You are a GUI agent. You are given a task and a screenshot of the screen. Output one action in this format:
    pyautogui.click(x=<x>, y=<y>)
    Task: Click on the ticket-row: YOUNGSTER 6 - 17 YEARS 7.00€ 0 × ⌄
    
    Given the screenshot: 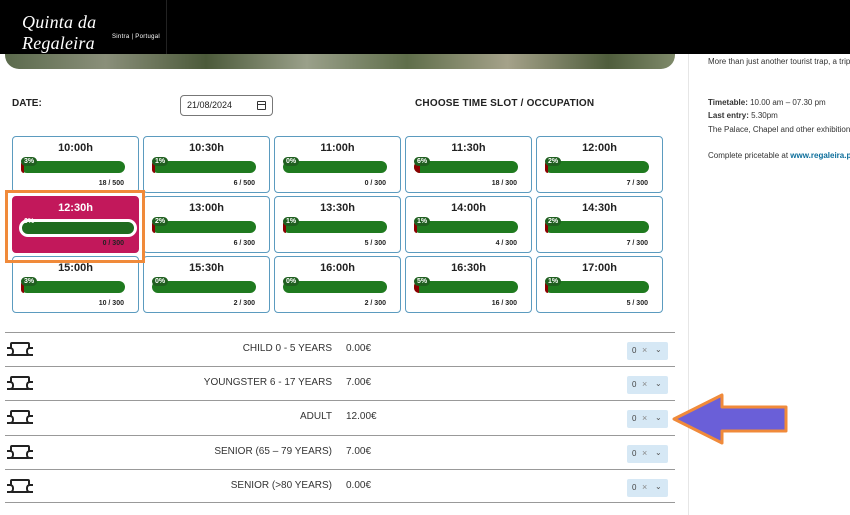 What is the action you would take?
    pyautogui.click(x=340, y=383)
    